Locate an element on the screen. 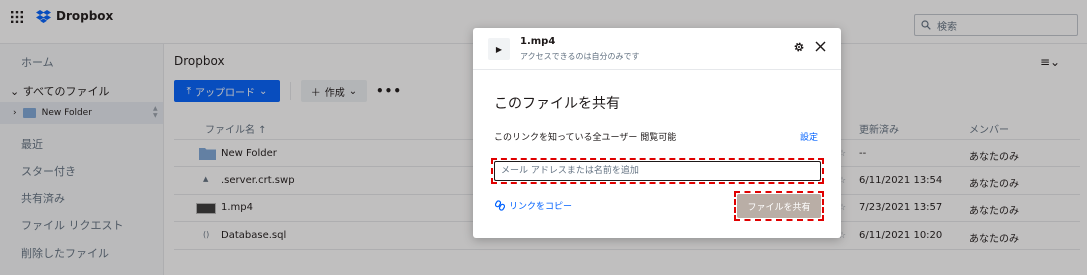 The width and height of the screenshot is (1087, 275). recipient-input-highlight is located at coordinates (657, 171).